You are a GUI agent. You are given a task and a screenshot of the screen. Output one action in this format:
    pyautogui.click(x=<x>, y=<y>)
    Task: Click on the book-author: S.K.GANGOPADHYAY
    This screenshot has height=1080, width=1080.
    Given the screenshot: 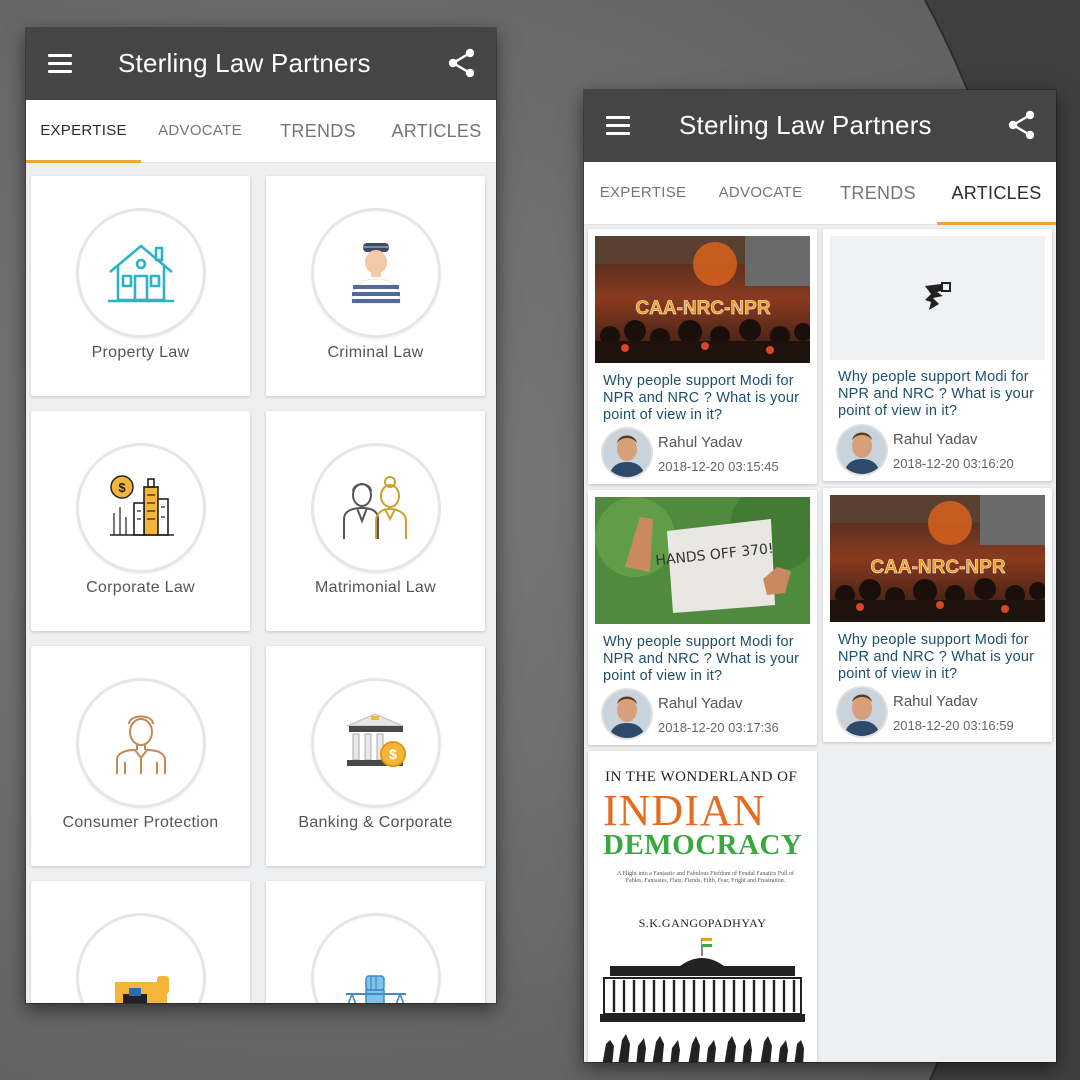 What is the action you would take?
    pyautogui.click(x=702, y=923)
    